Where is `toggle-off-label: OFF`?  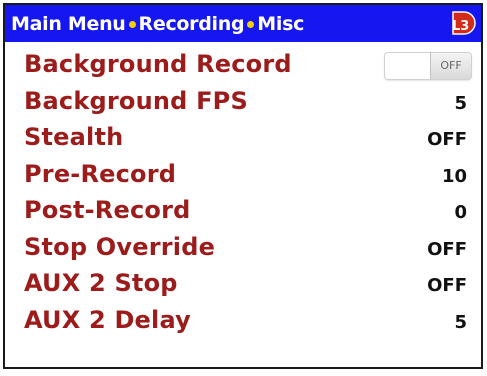 toggle-off-label: OFF is located at coordinates (450, 66).